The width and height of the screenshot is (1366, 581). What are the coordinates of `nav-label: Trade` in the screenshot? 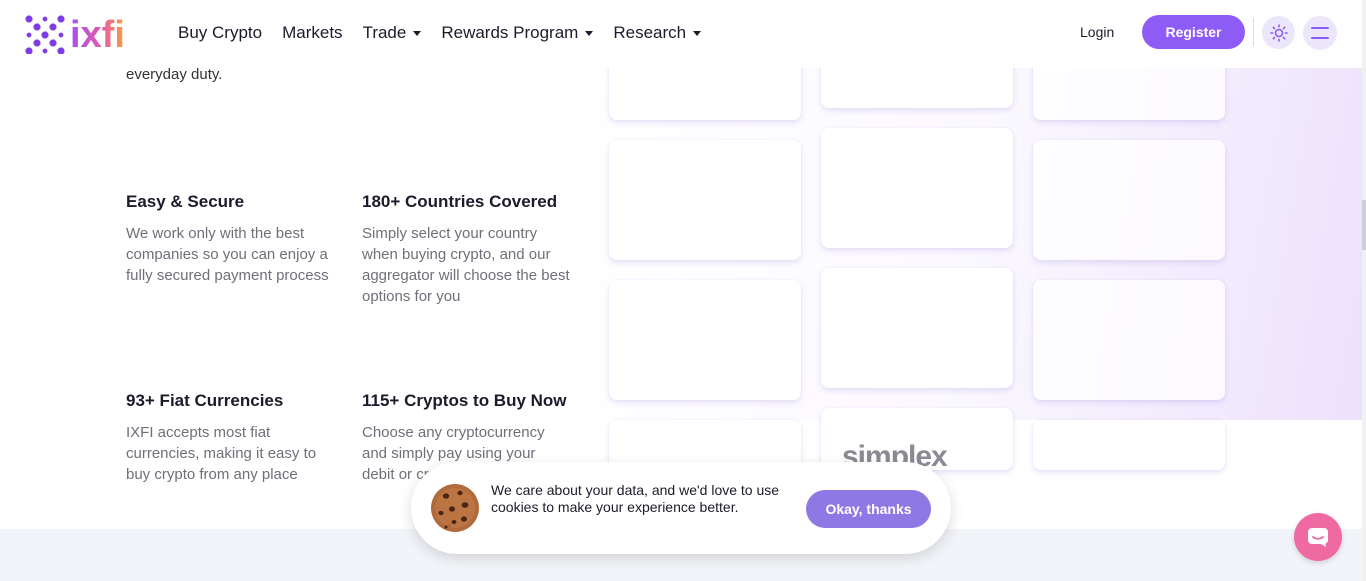 It's located at (384, 32).